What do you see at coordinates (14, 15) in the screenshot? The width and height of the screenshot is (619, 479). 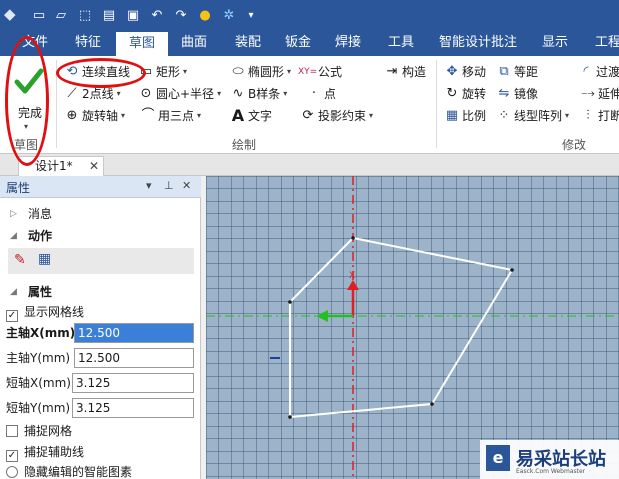 I see `app-logo-icon: ◆` at bounding box center [14, 15].